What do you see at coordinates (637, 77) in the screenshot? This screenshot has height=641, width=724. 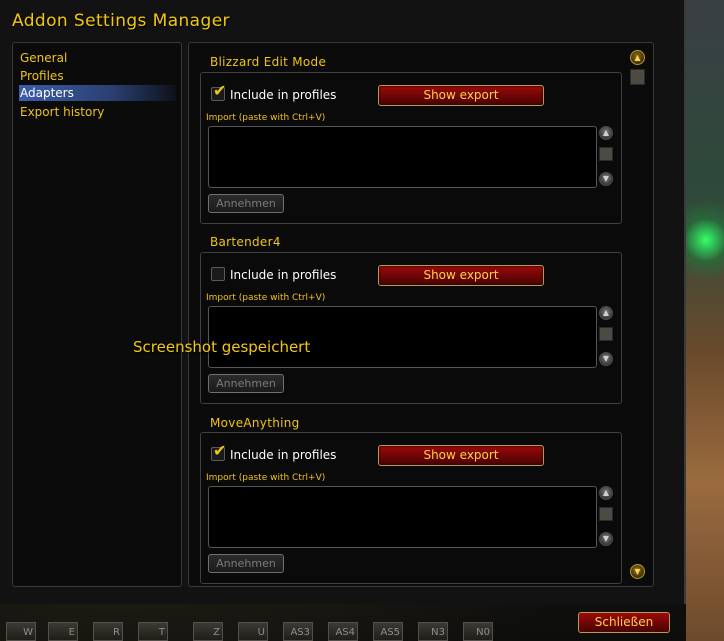 I see `panel-scroll-thumb` at bounding box center [637, 77].